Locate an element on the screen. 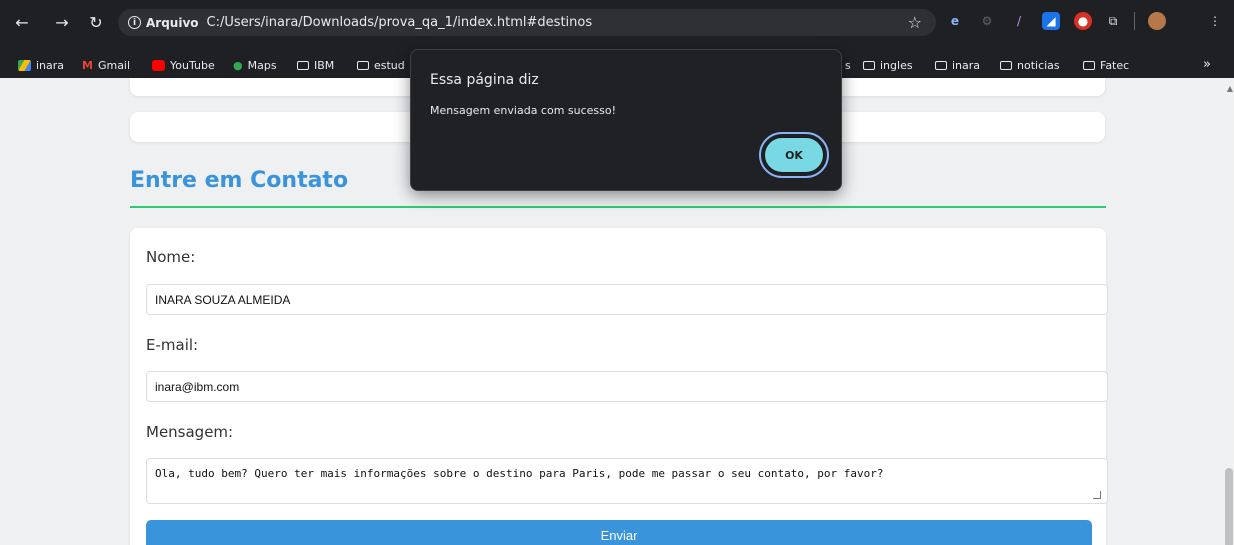  email-input: inara@ibm.com is located at coordinates (627, 386).